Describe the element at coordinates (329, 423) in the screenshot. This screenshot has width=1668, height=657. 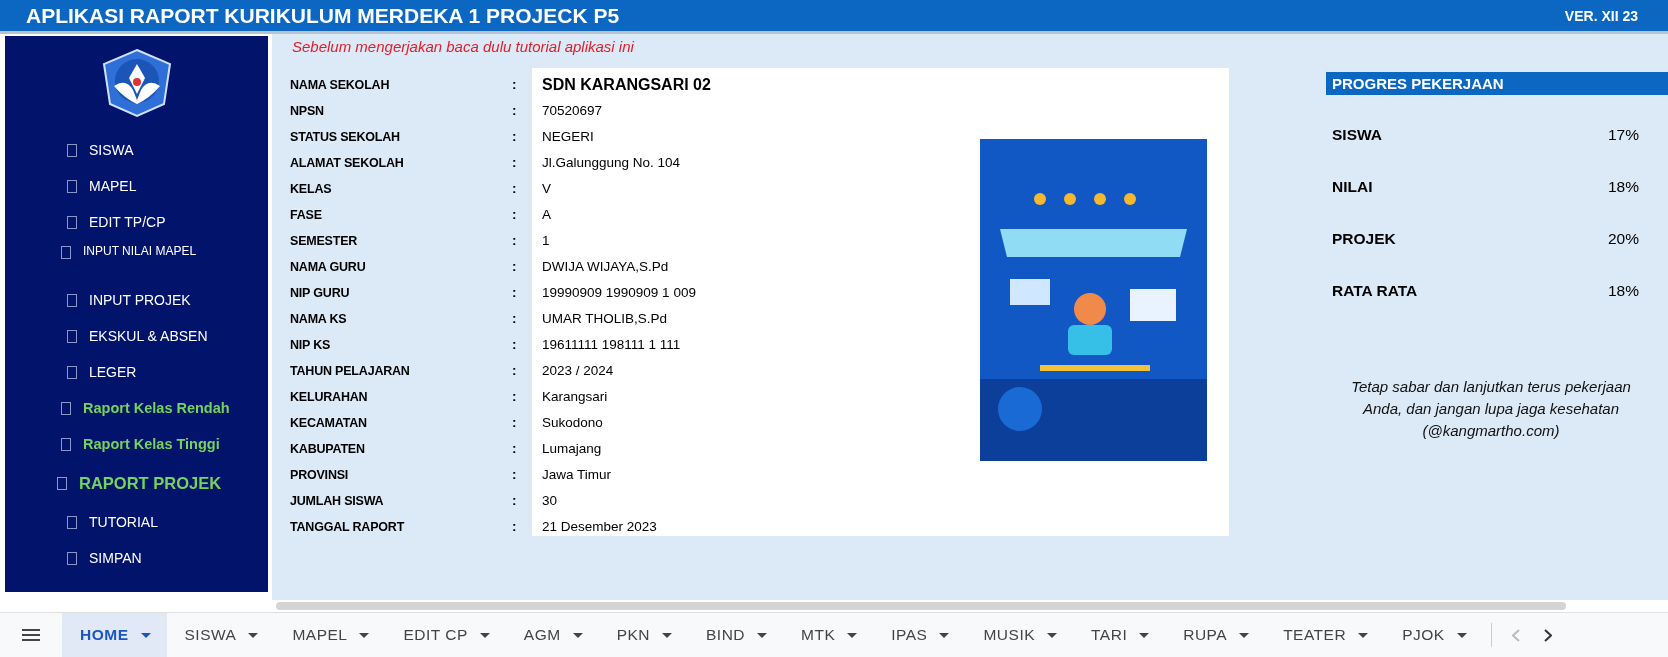
I see `field-label: KECAMATAN` at that location.